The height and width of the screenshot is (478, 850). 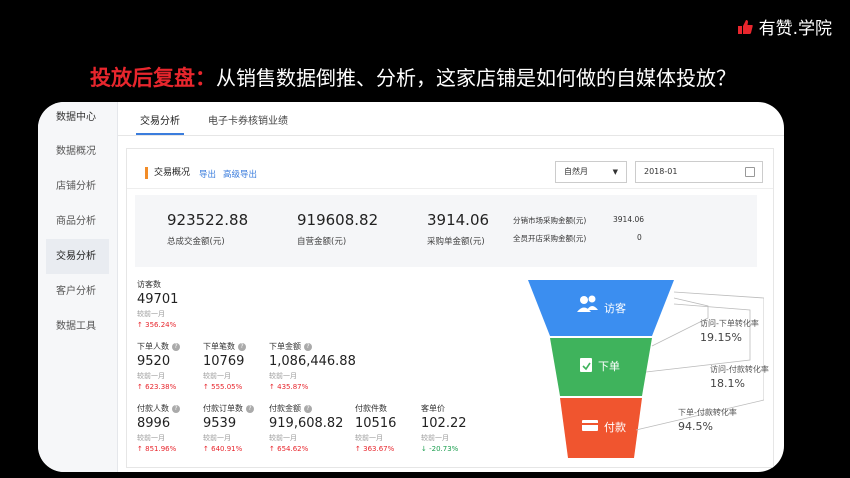 I want to click on sidebar: 数据中心 数据概况 店铺分析 商品分析 交易分析 客户分析 数据工具, so click(x=78, y=287).